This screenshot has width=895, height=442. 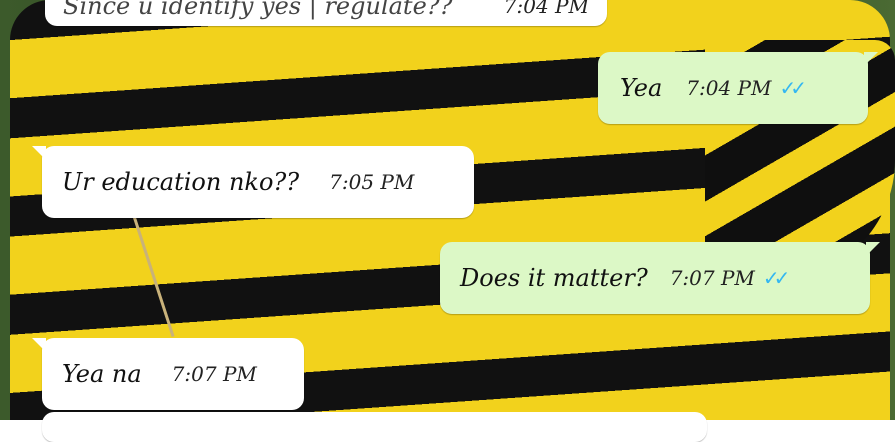 What do you see at coordinates (641, 88) in the screenshot?
I see `message-text: Yea` at bounding box center [641, 88].